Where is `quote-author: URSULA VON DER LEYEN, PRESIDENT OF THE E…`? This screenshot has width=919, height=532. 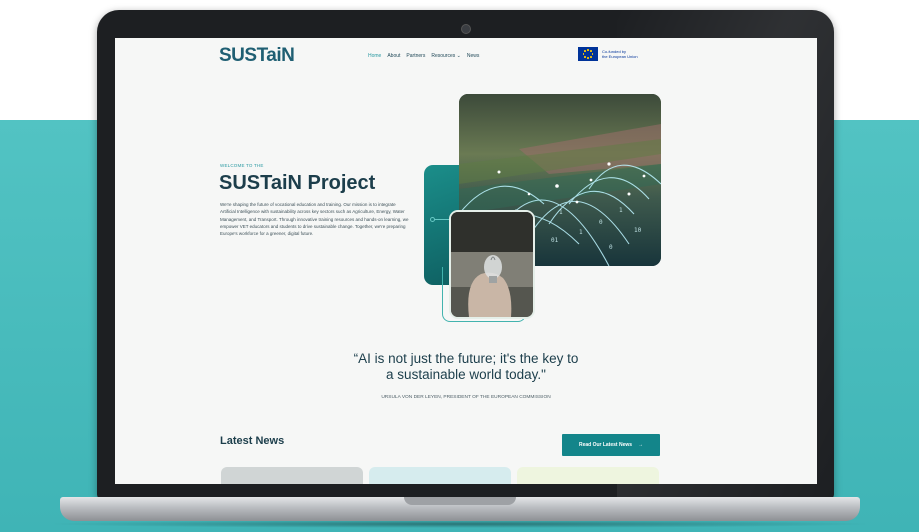
quote-author: URSULA VON DER LEYEN, PRESIDENT OF THE E… is located at coordinates (466, 397).